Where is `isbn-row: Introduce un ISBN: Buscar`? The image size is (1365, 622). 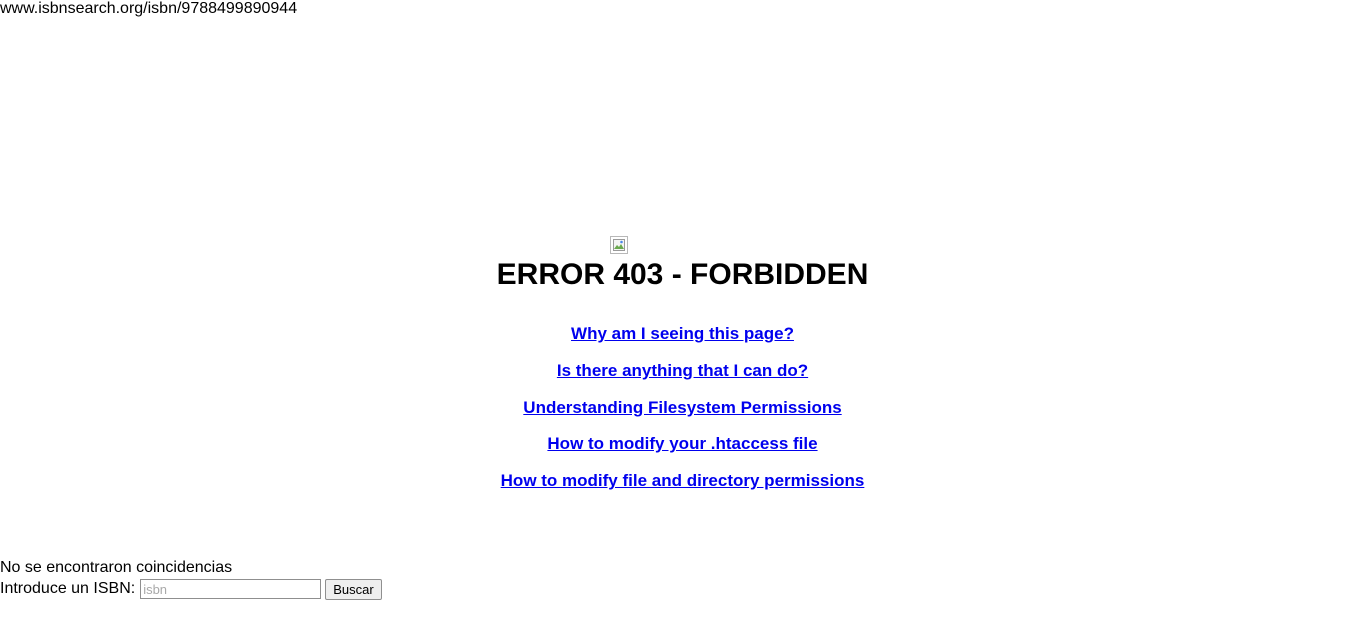
isbn-row: Introduce un ISBN: Buscar is located at coordinates (191, 589).